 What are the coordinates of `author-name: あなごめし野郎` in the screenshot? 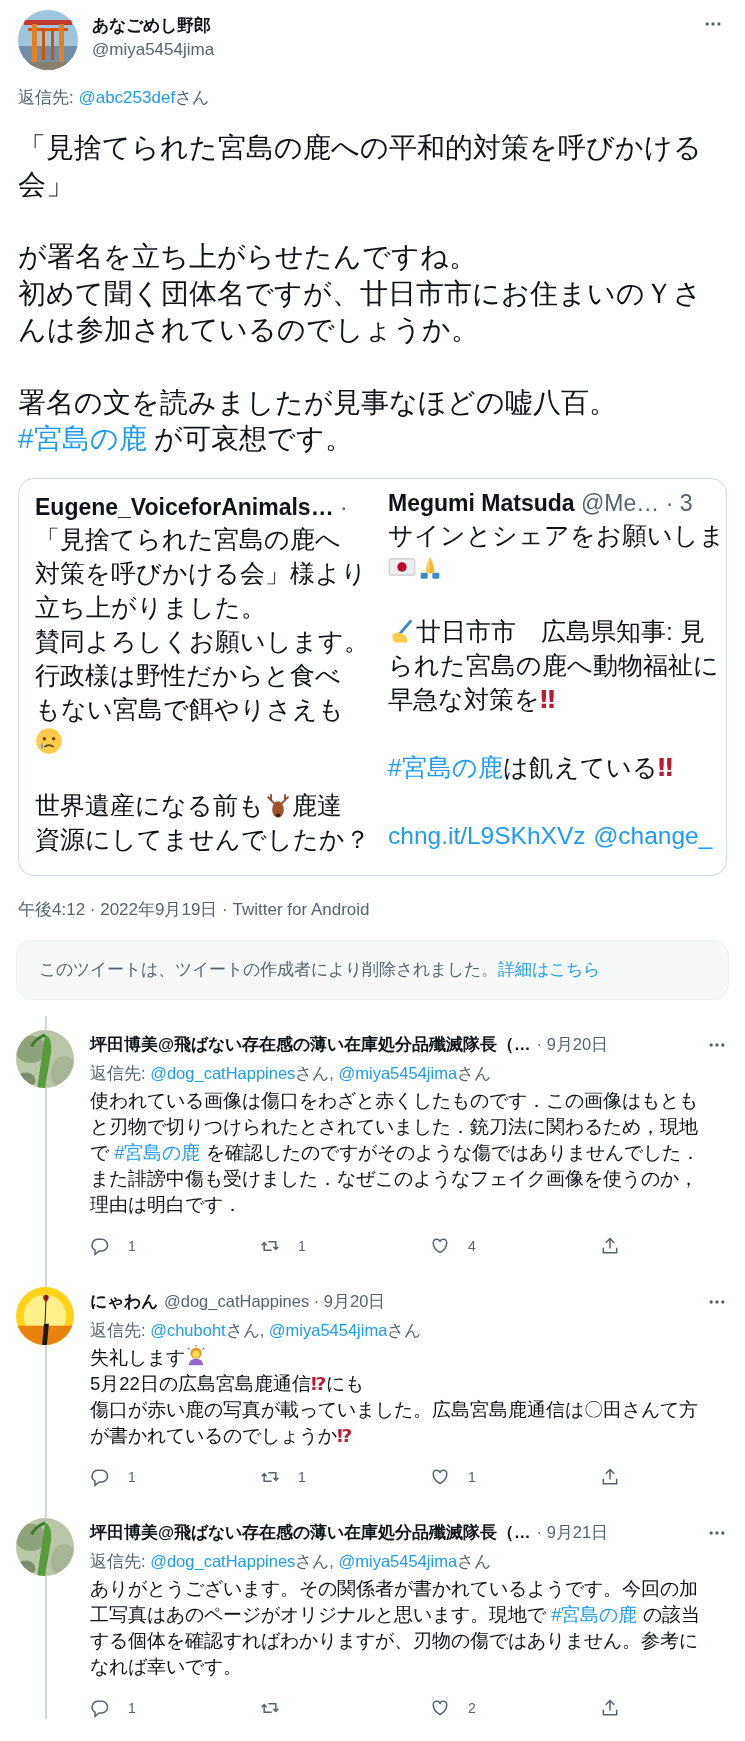 It's located at (151, 26).